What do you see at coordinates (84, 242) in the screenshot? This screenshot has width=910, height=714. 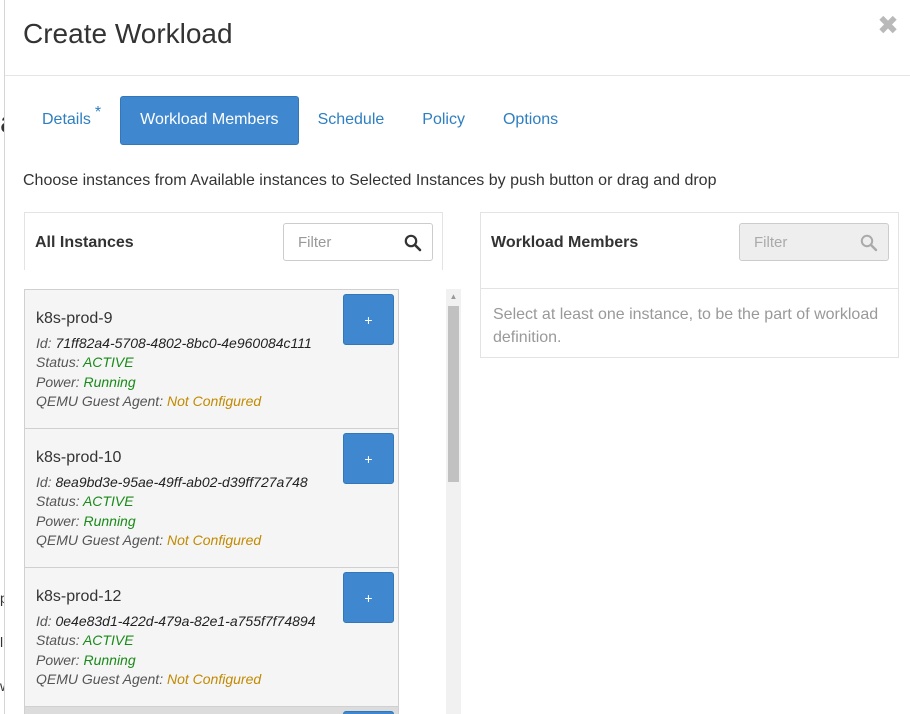 I see `all-instances-title: All Instances` at bounding box center [84, 242].